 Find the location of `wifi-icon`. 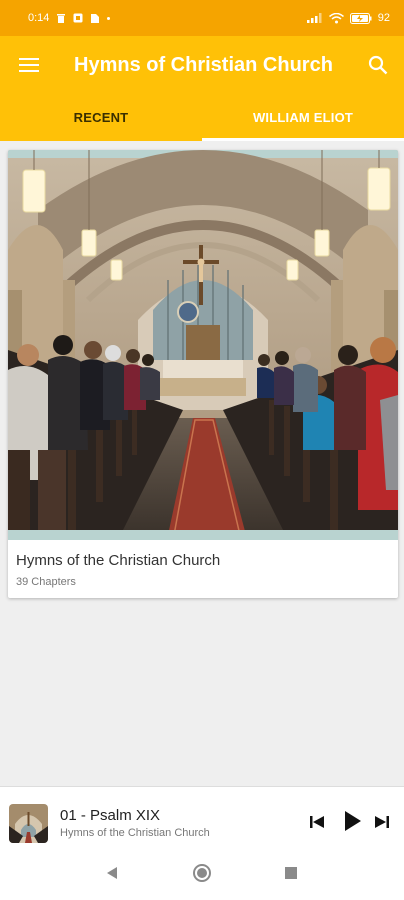

wifi-icon is located at coordinates (336, 17).